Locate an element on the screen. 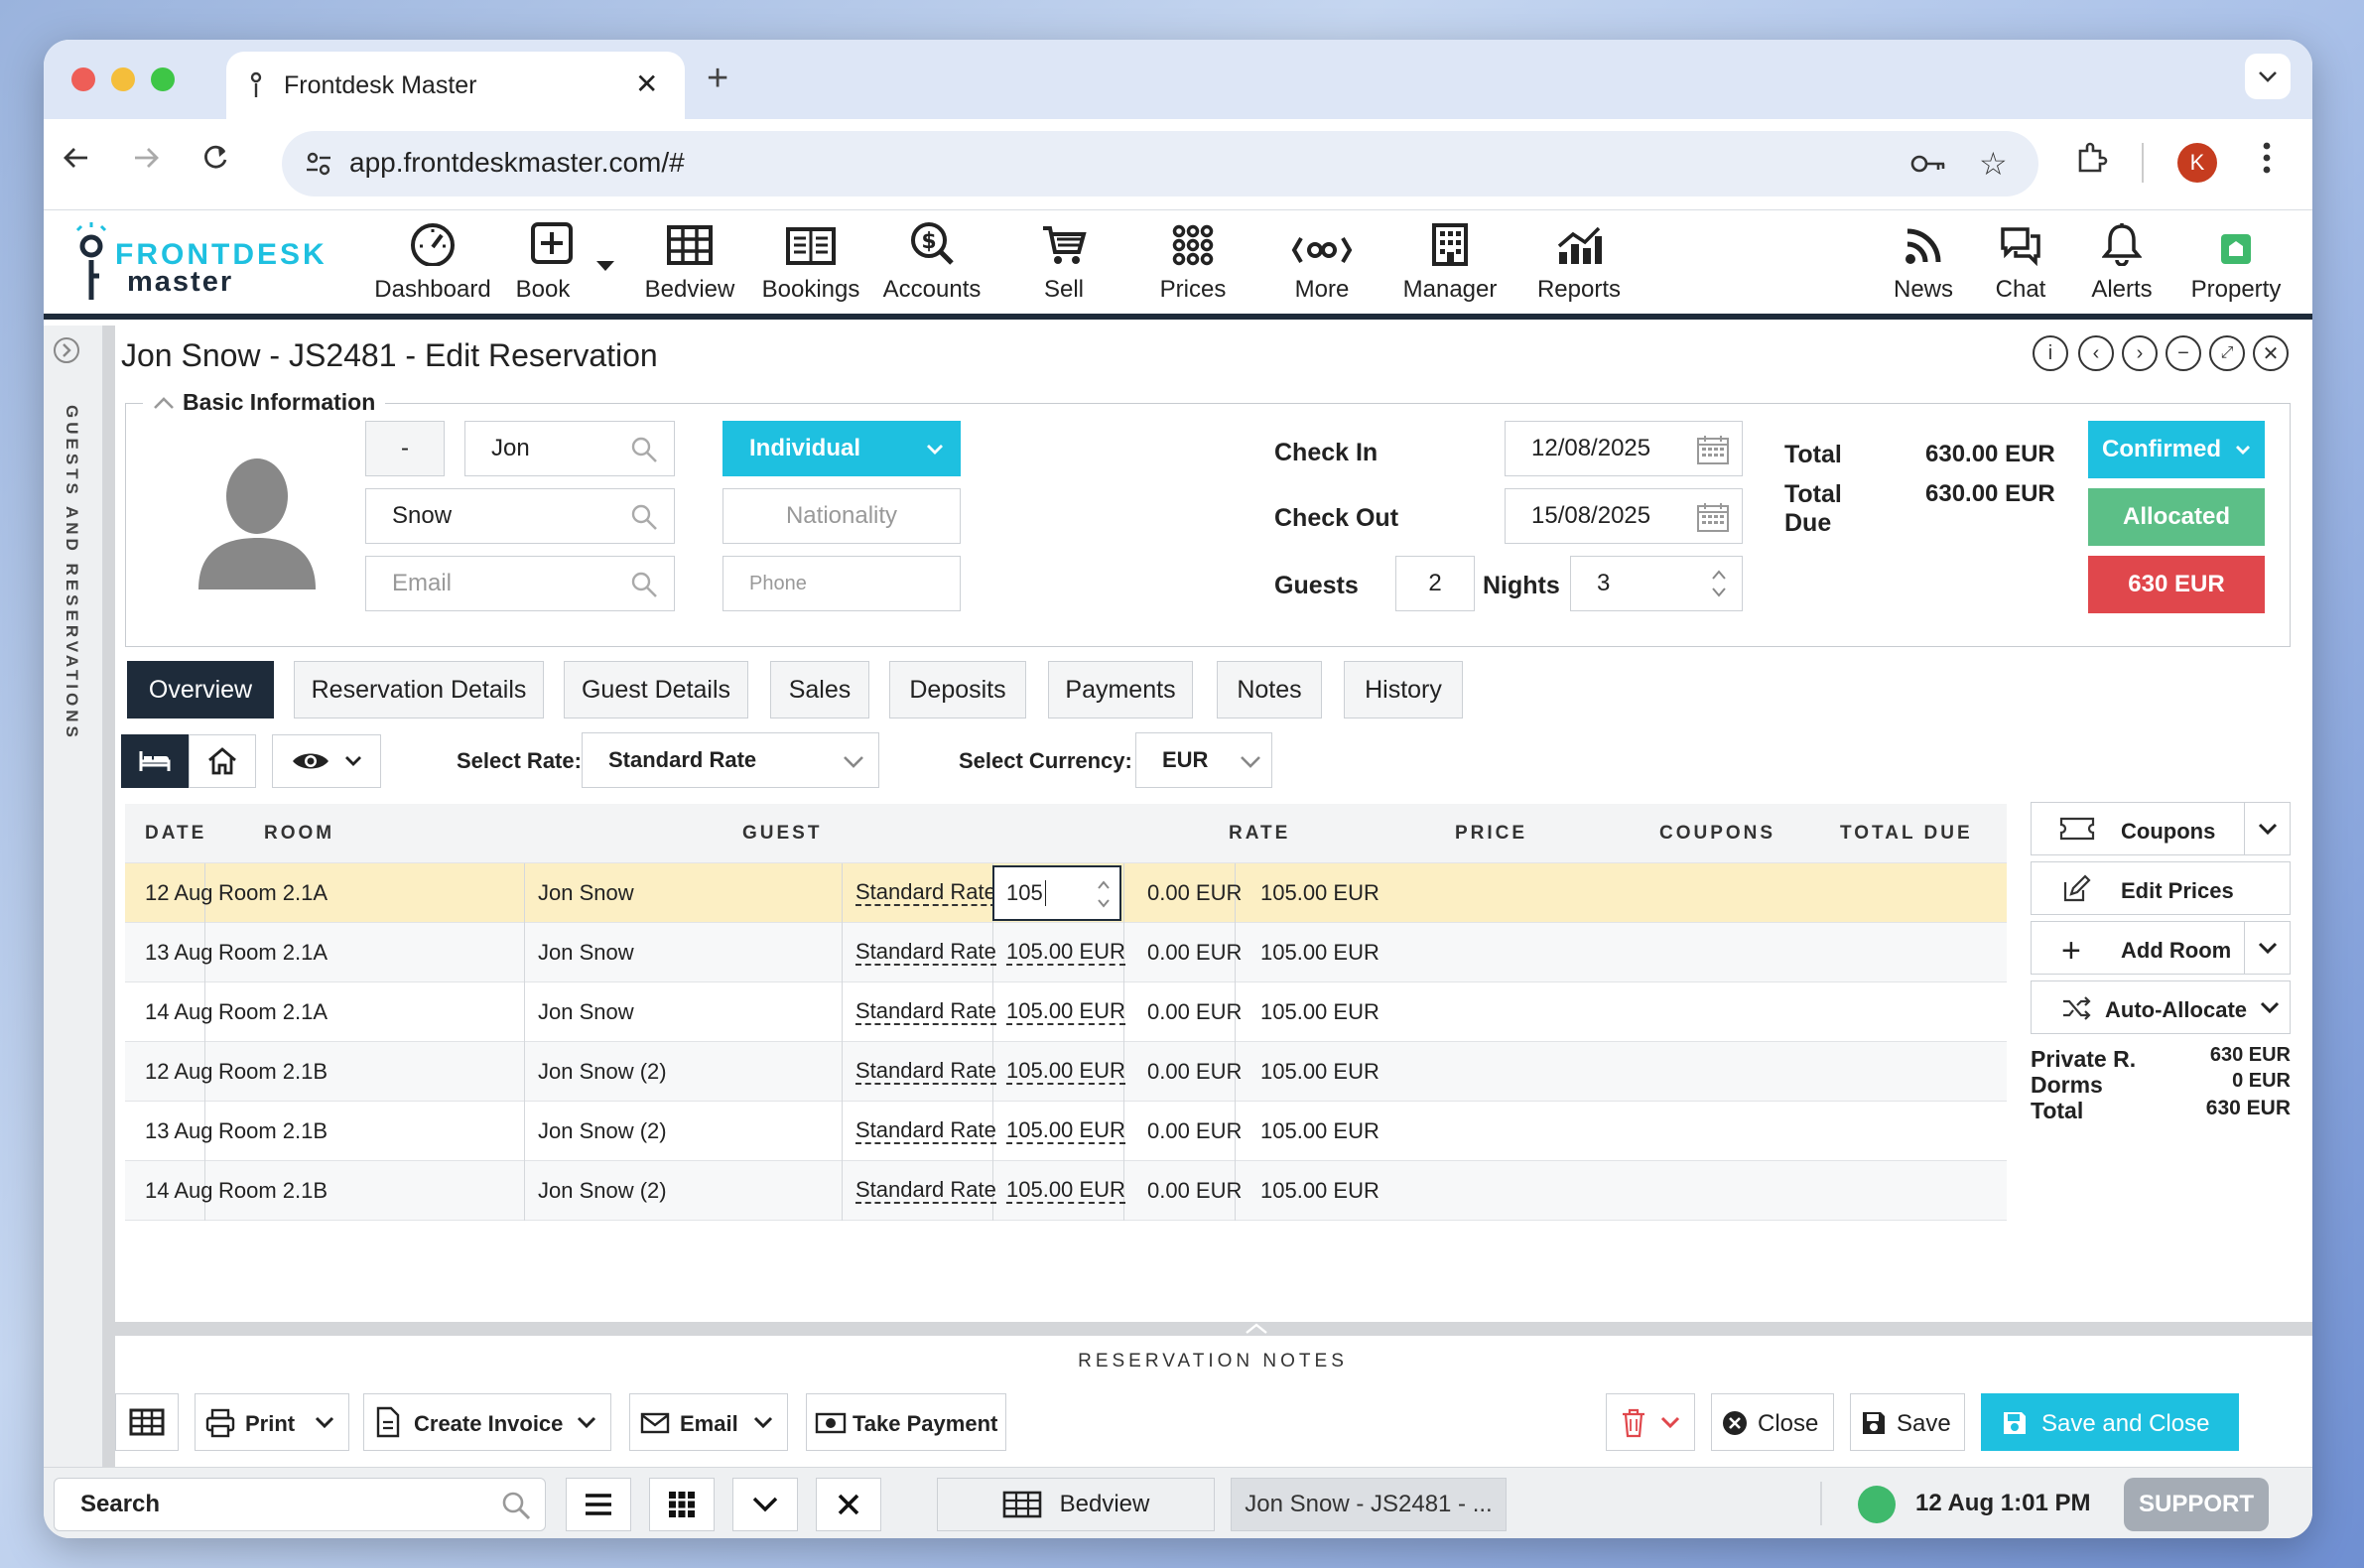  room-view-toggle is located at coordinates (222, 761).